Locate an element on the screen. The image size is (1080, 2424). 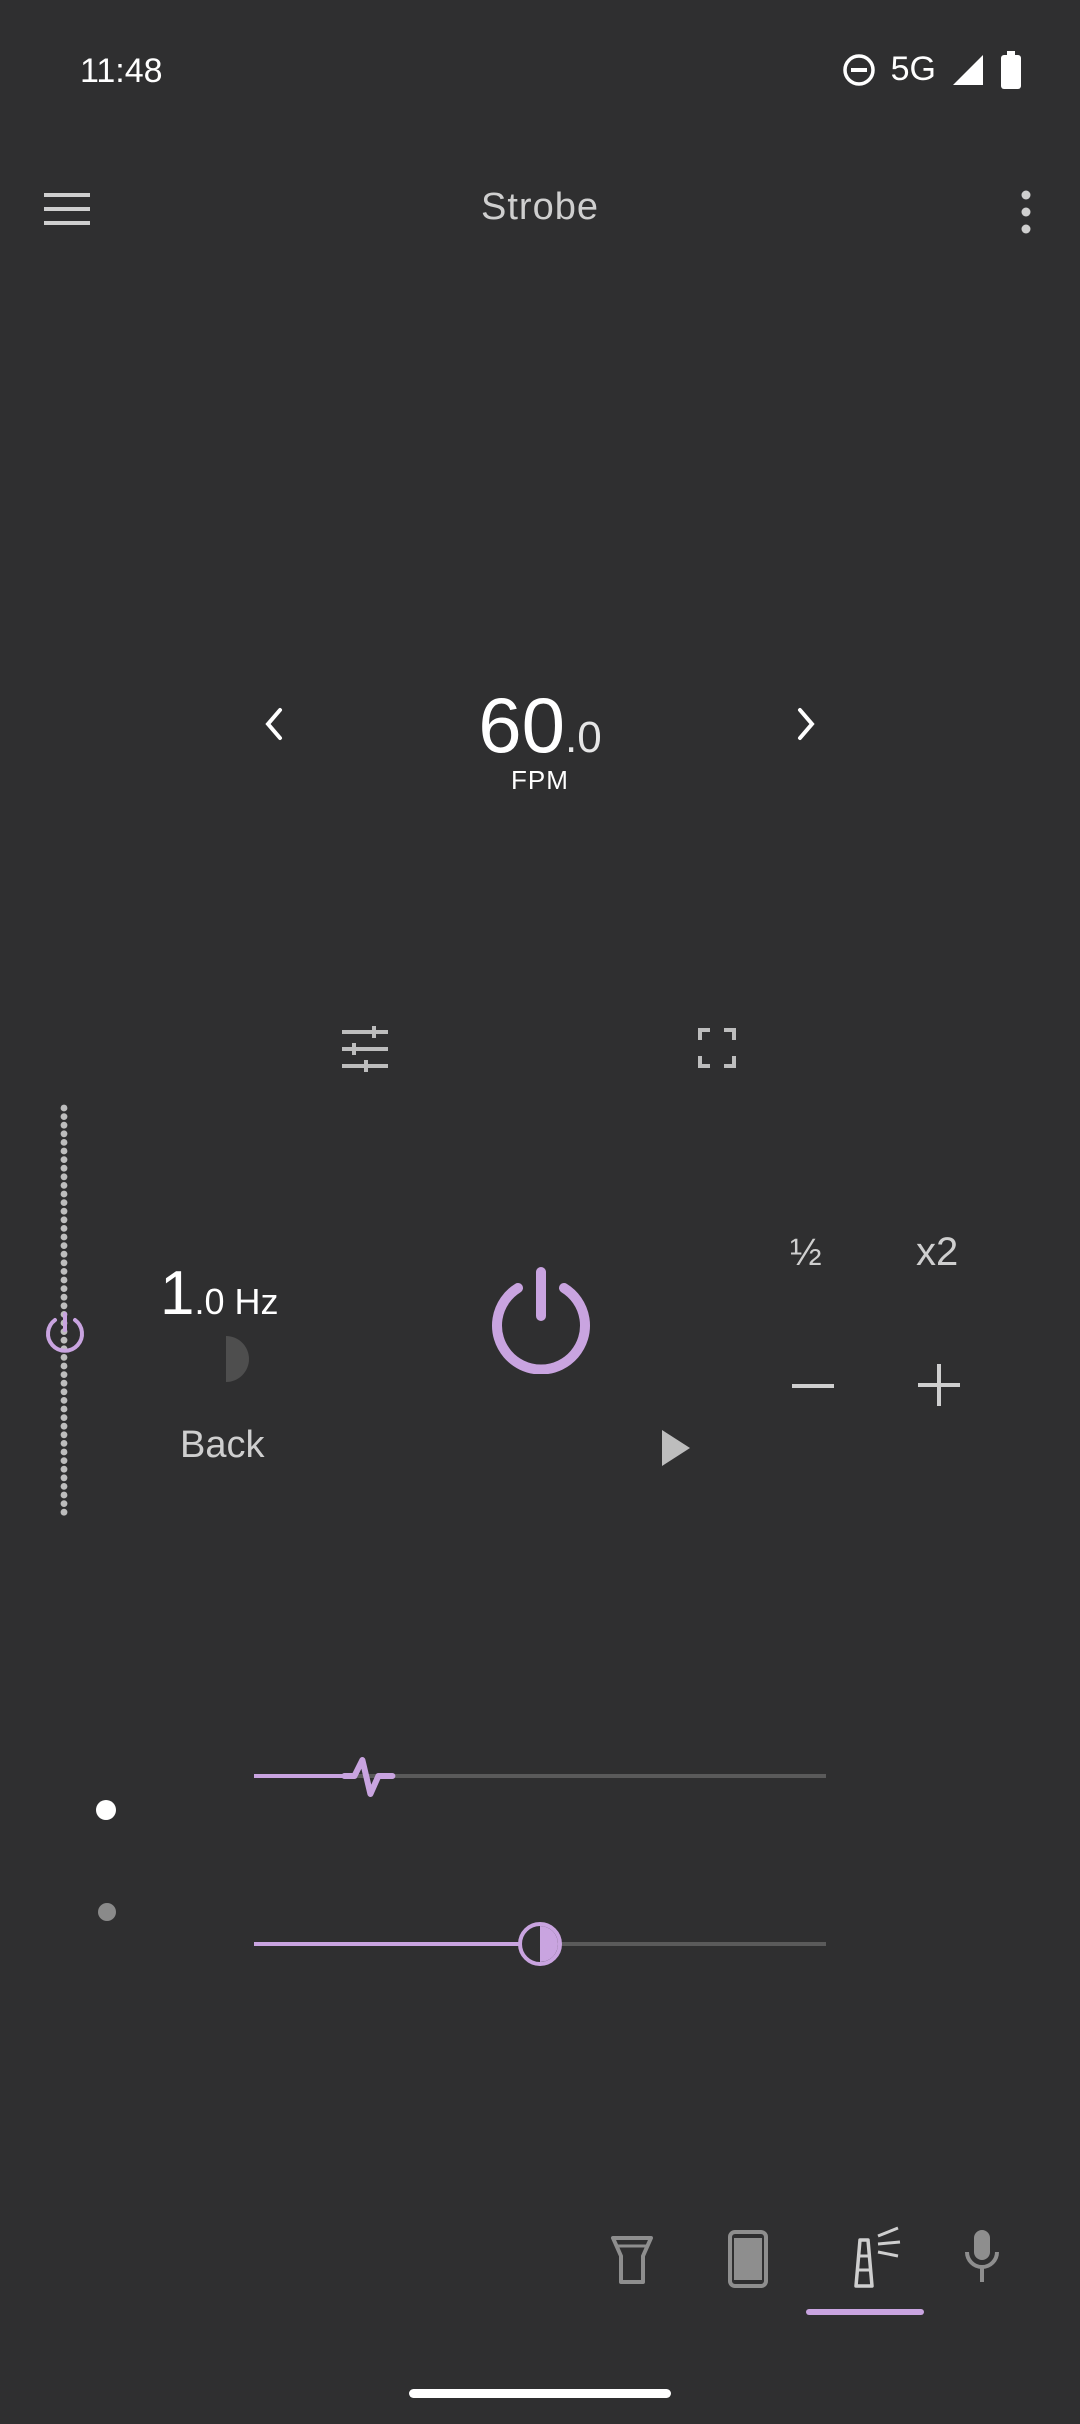
microphone-icon is located at coordinates (982, 2256).